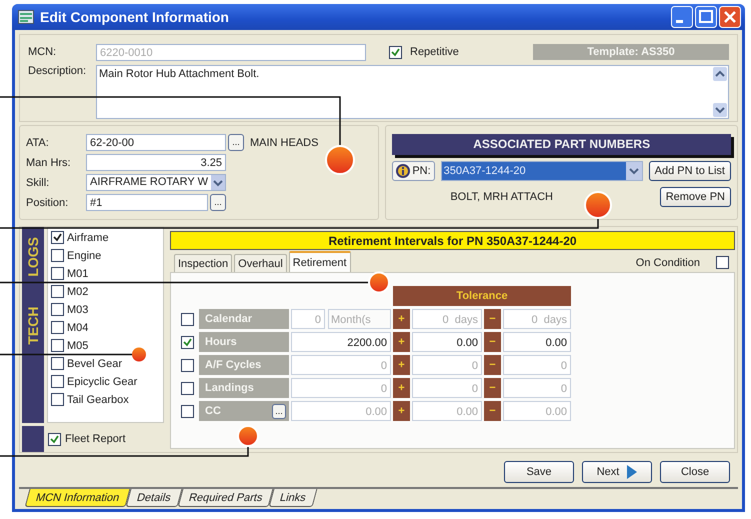 This screenshot has height=519, width=751. What do you see at coordinates (706, 17) in the screenshot?
I see `maximize-icon` at bounding box center [706, 17].